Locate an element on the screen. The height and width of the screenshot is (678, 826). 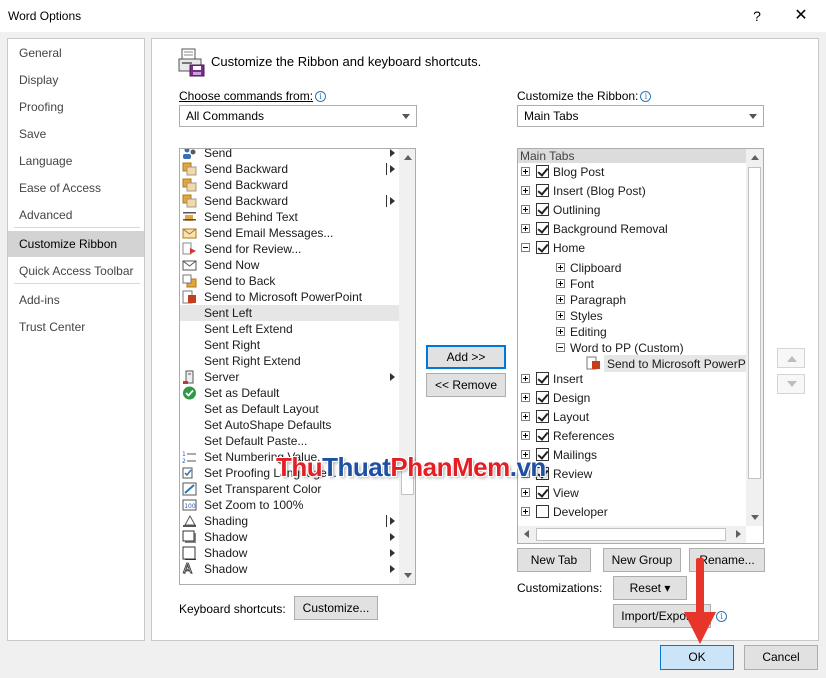
remove-button: << Remove is located at coordinates (466, 385).